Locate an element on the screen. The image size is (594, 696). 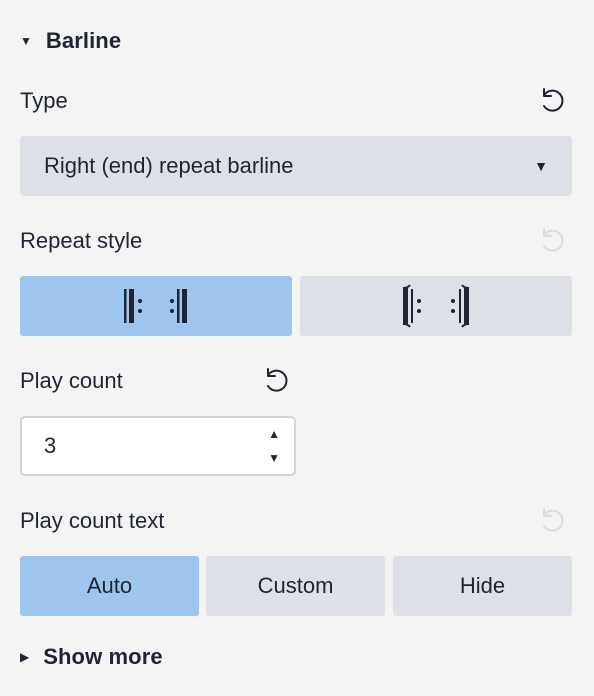
collapsed-triangle-icon: ▶ is located at coordinates (25, 657).